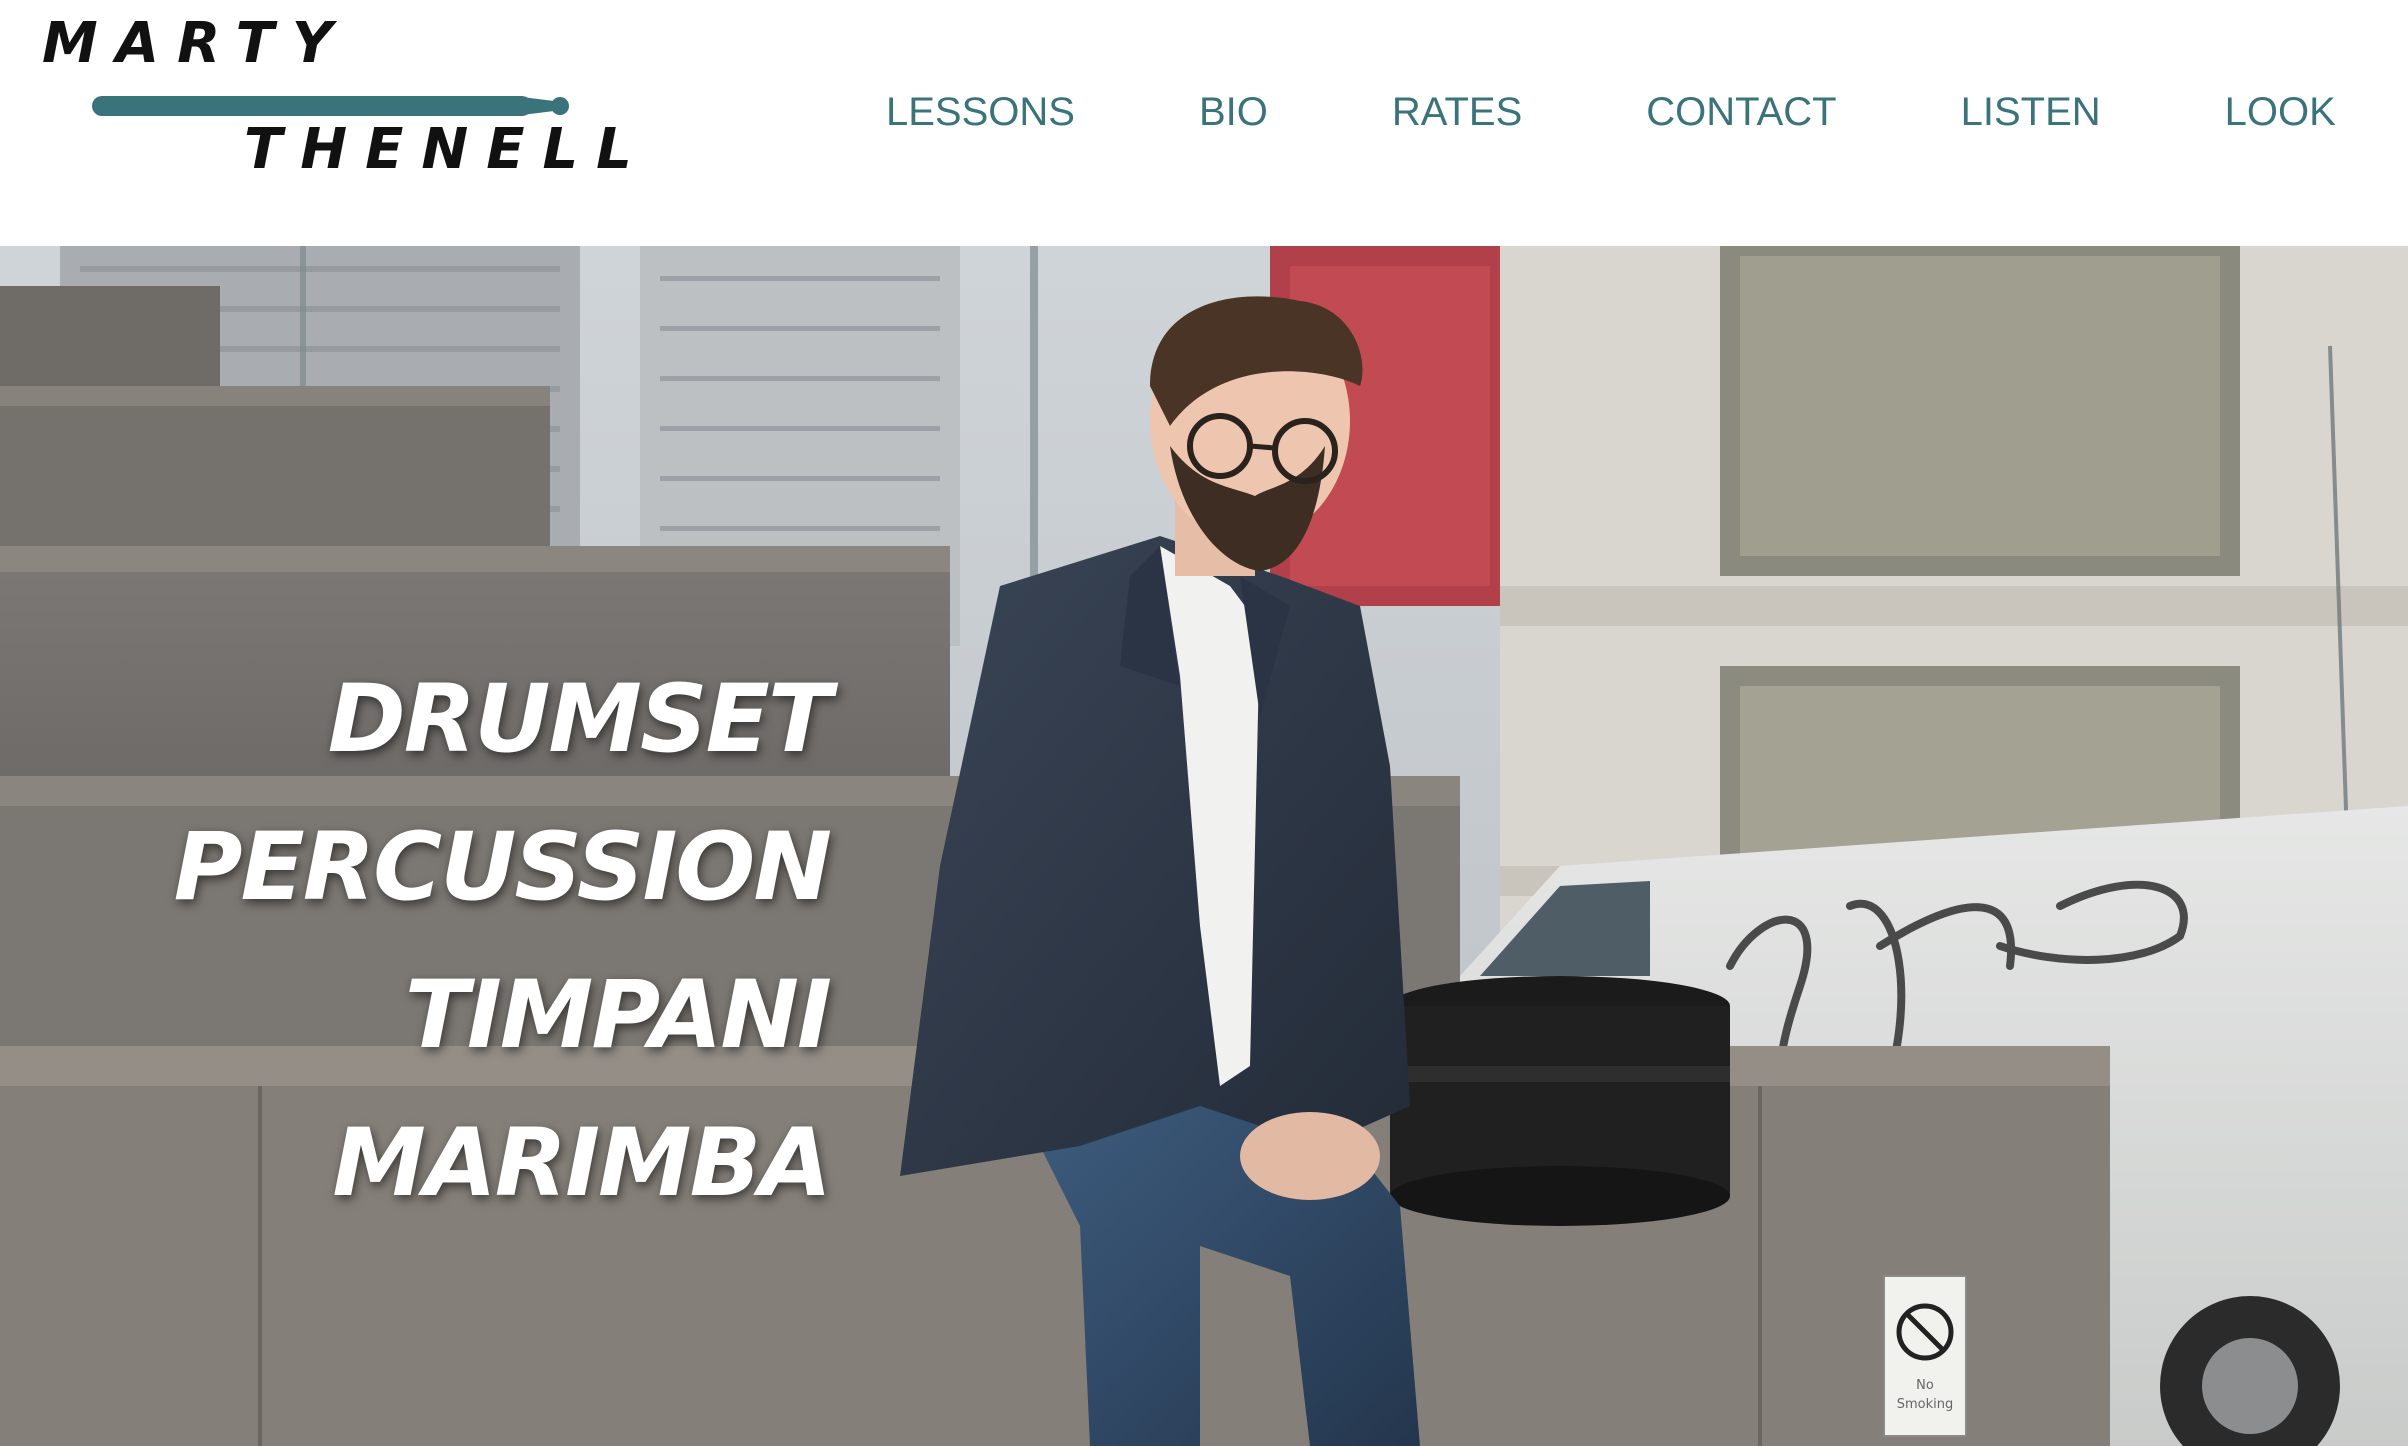 Image resolution: width=2408 pixels, height=1446 pixels. Describe the element at coordinates (582, 1163) in the screenshot. I see `hero-word-marimba: MARIMBA` at that location.